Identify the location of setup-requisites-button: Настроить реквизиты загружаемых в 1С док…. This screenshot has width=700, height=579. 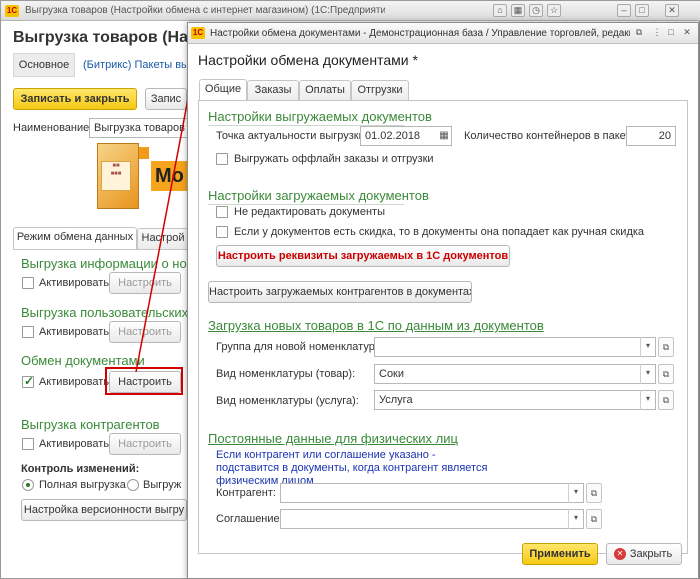
(363, 256).